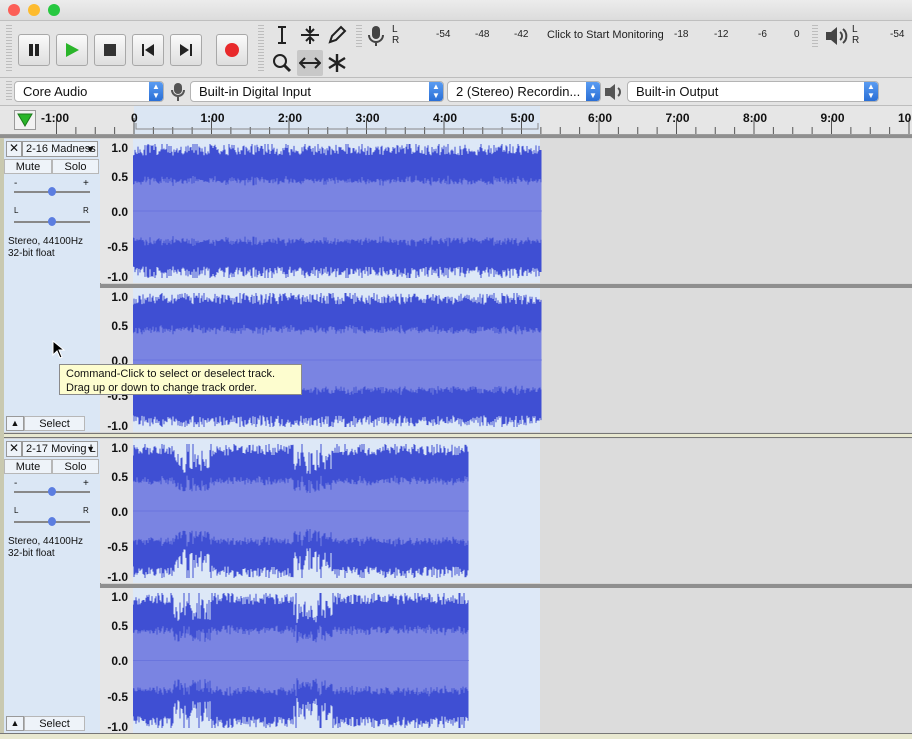 Image resolution: width=912 pixels, height=739 pixels. What do you see at coordinates (261, 49) in the screenshot?
I see `tools-grip` at bounding box center [261, 49].